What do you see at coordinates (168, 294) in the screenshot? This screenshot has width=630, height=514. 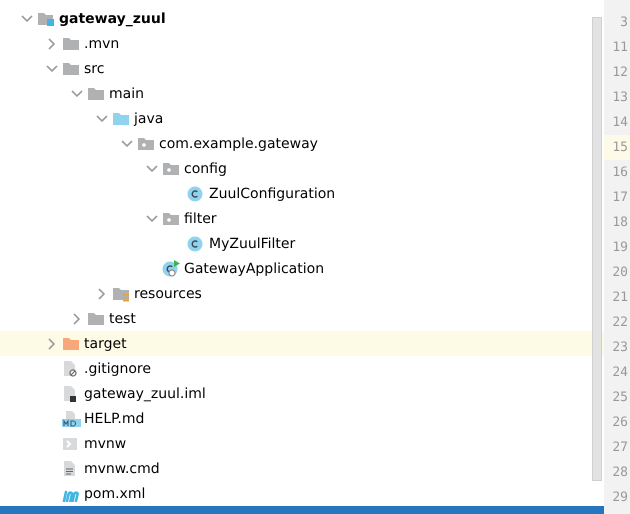 I see `item-label: resources` at bounding box center [168, 294].